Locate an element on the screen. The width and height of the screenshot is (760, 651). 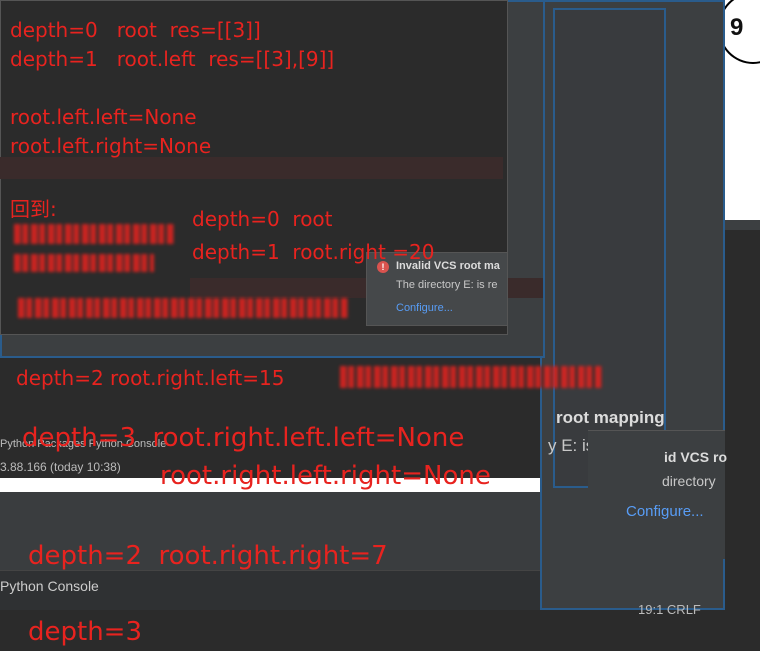
connection-info: 3.88.166 (today 10:38) is located at coordinates (60, 467).